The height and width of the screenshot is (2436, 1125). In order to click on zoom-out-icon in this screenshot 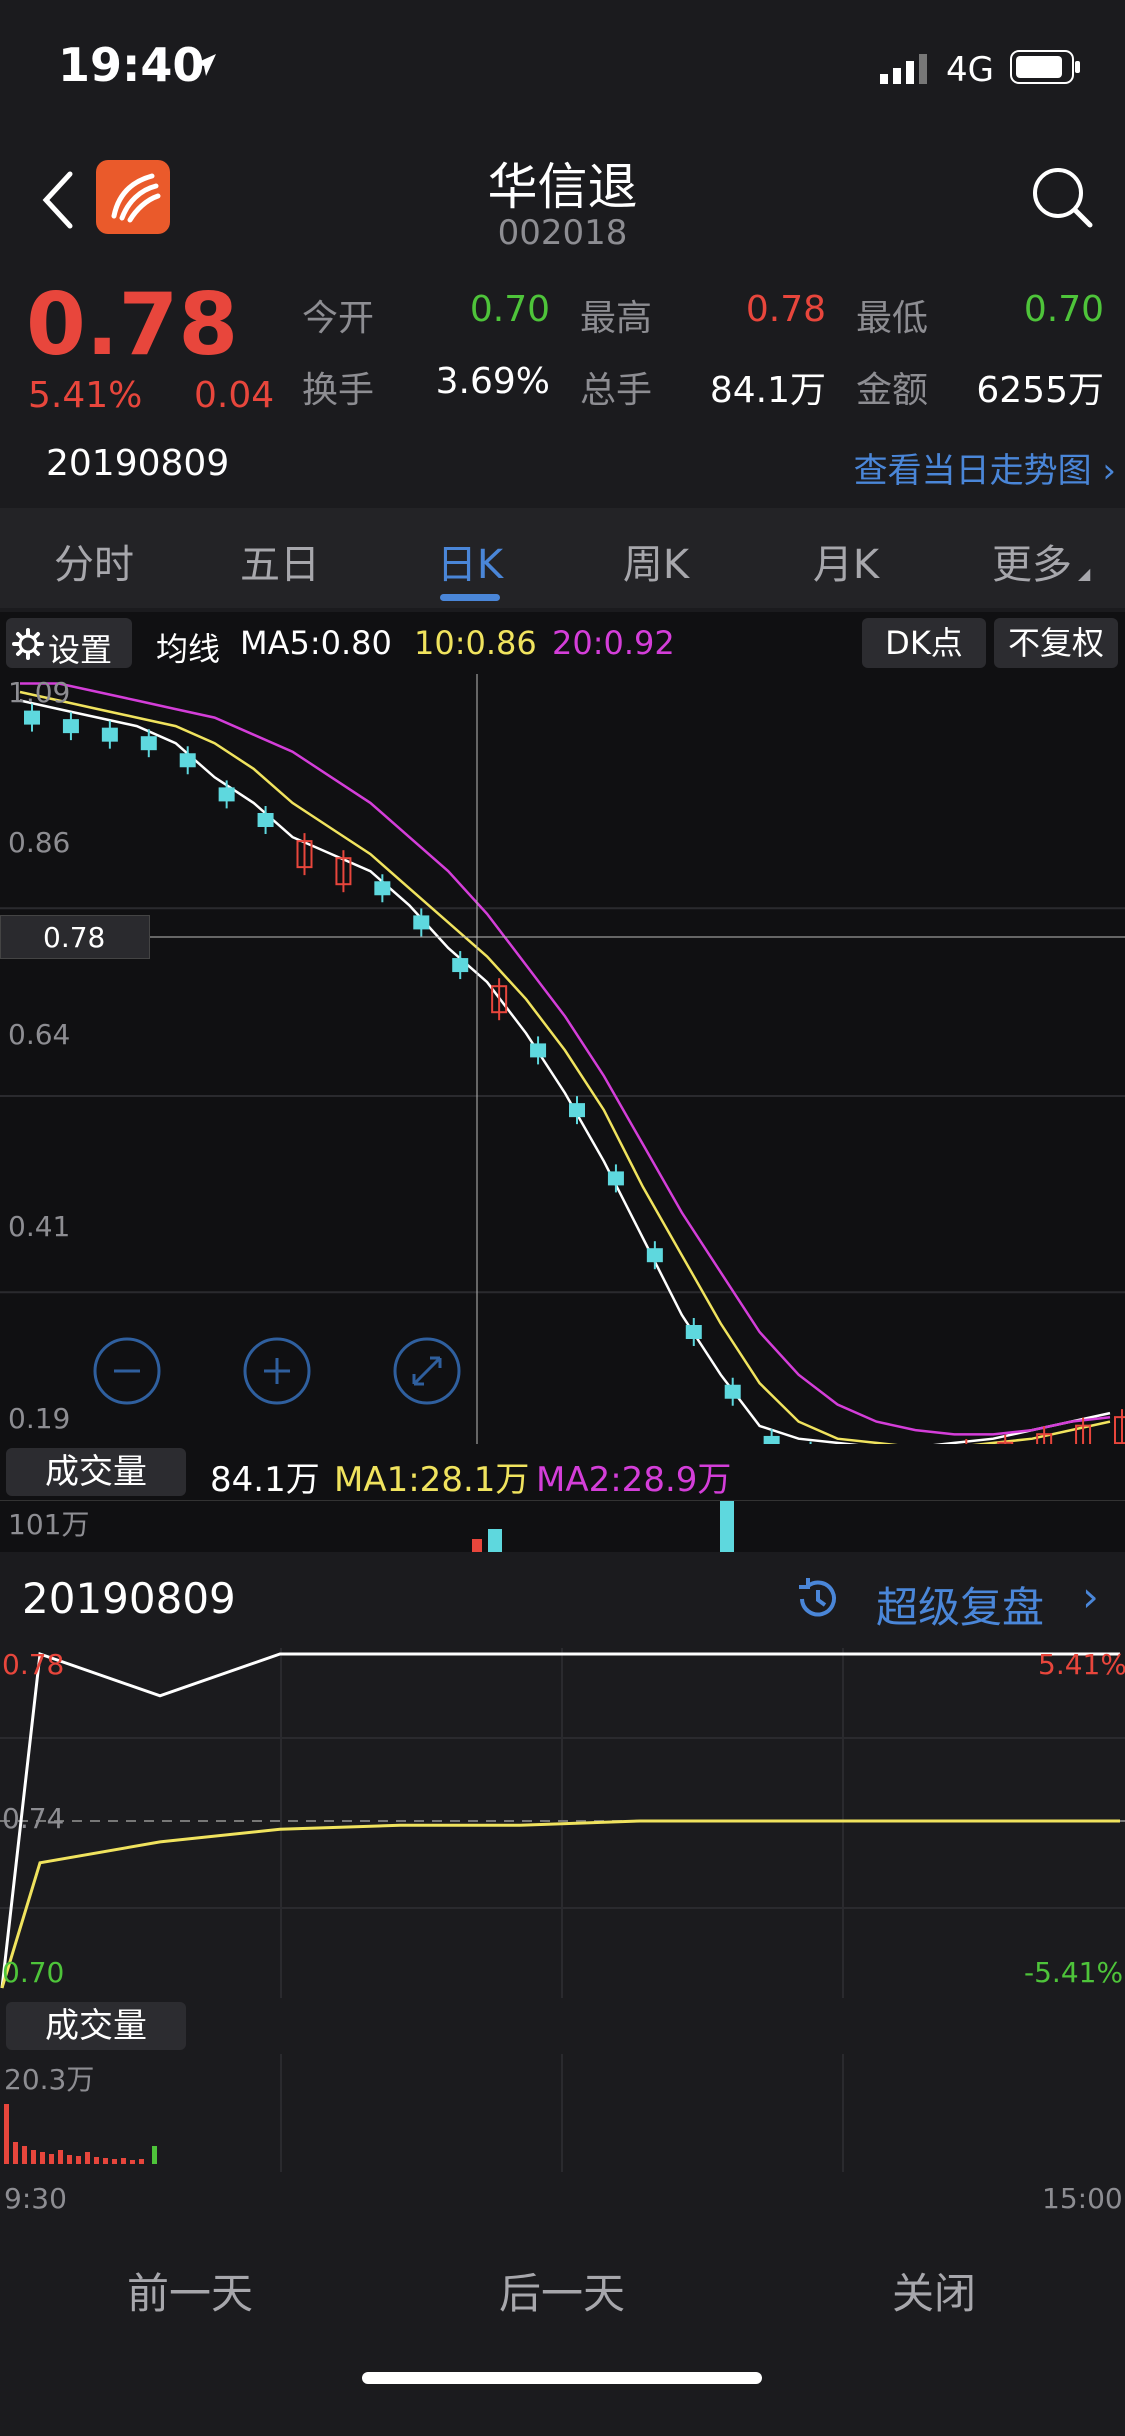, I will do `click(127, 1371)`.